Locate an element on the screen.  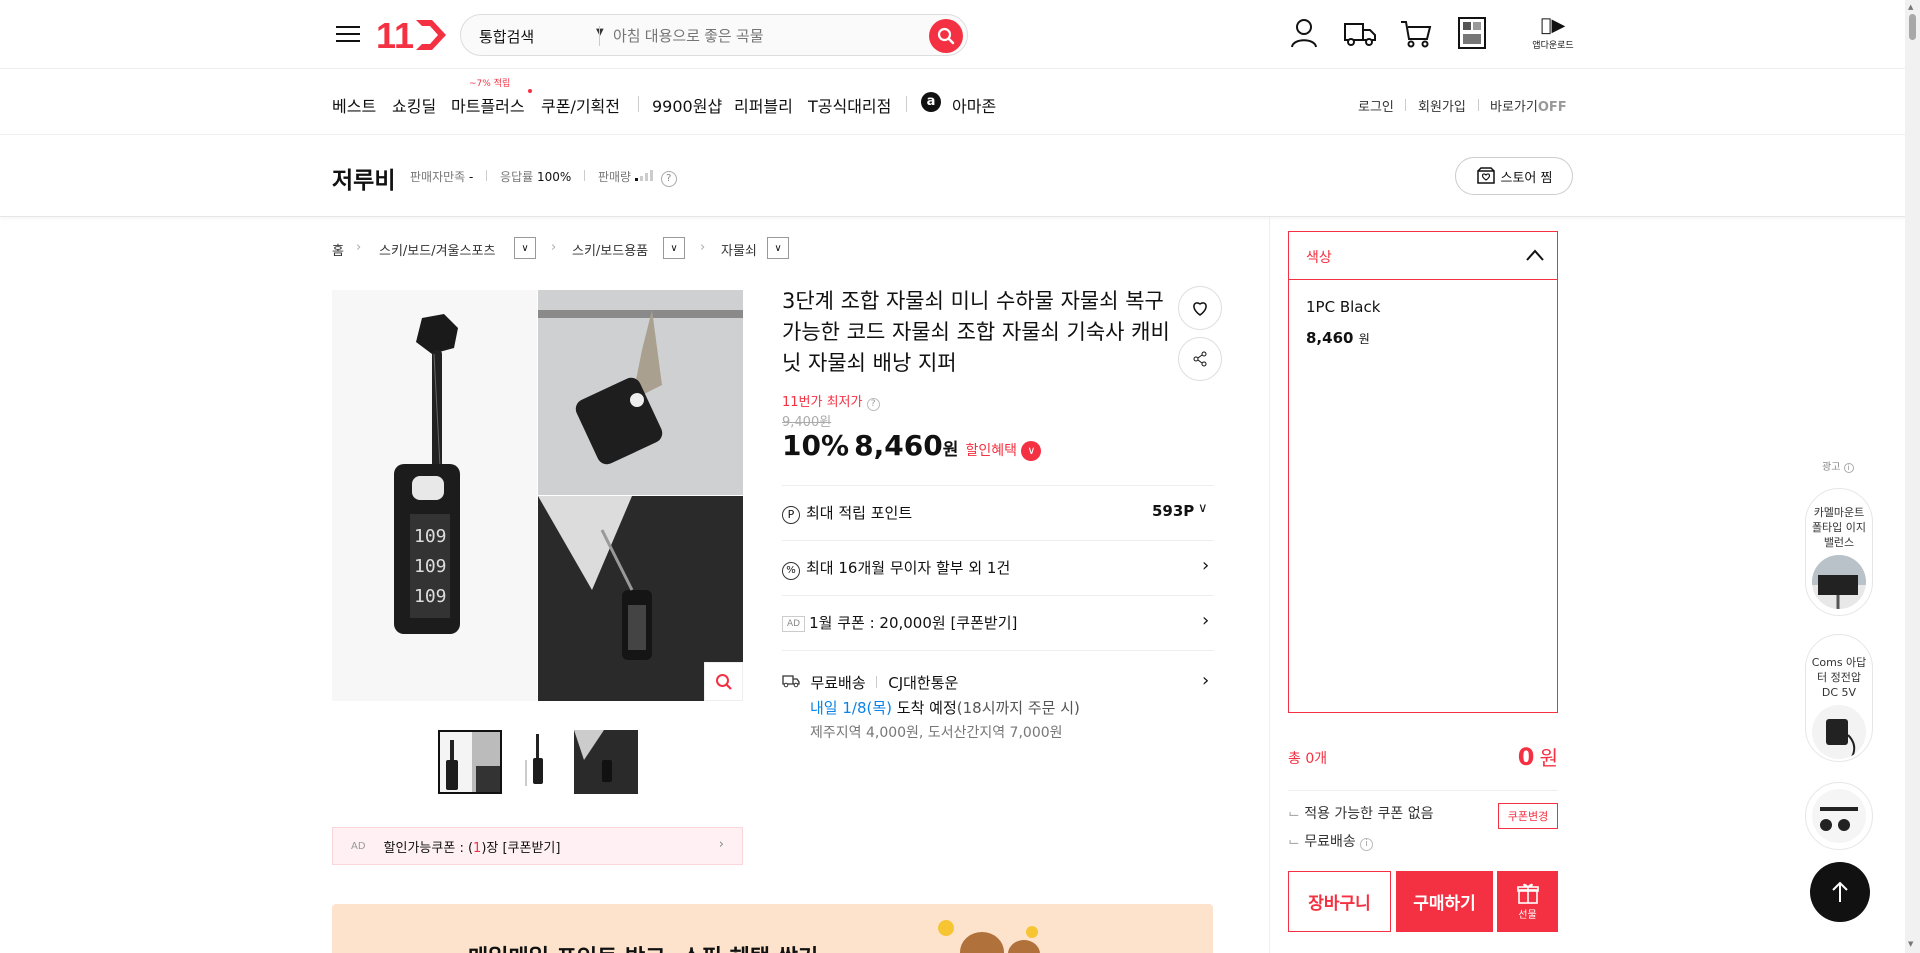
coupon-status-text: 적용 가능한 쿠폰 없음 is located at coordinates (1369, 814).